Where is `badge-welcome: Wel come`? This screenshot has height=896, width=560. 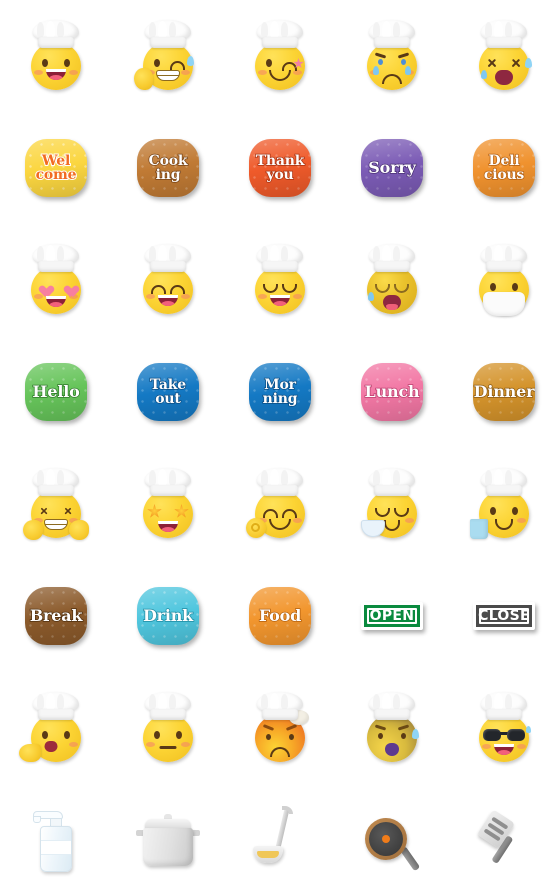
badge-welcome: Wel come is located at coordinates (56, 168).